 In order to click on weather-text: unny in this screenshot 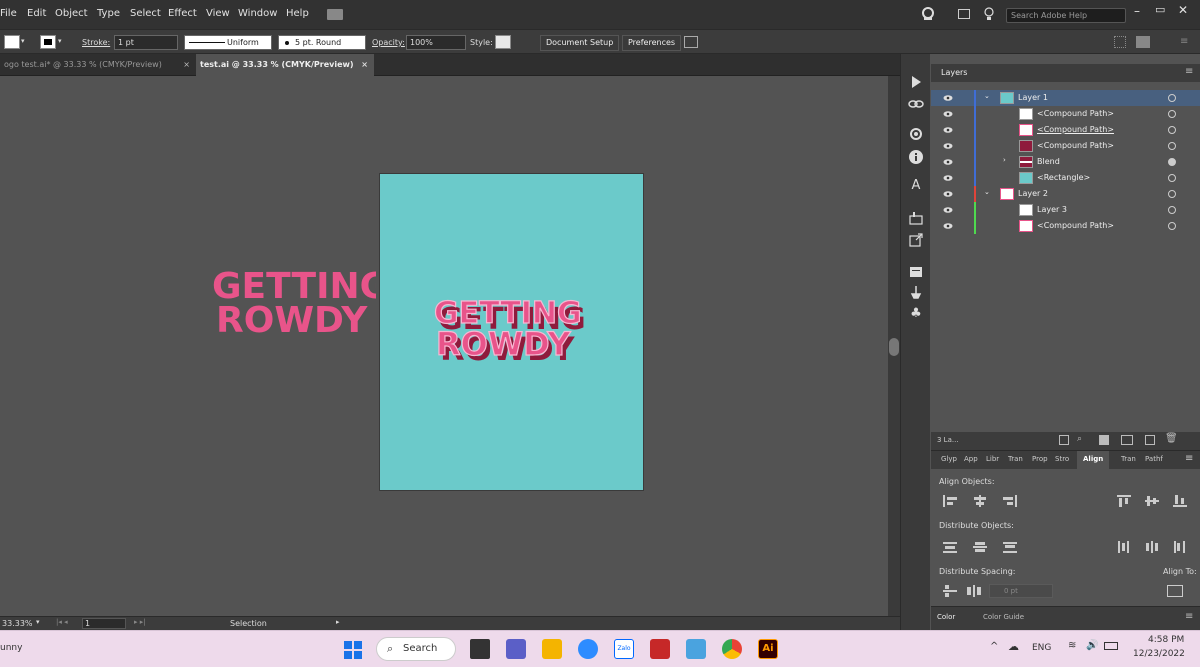, I will do `click(11, 648)`.